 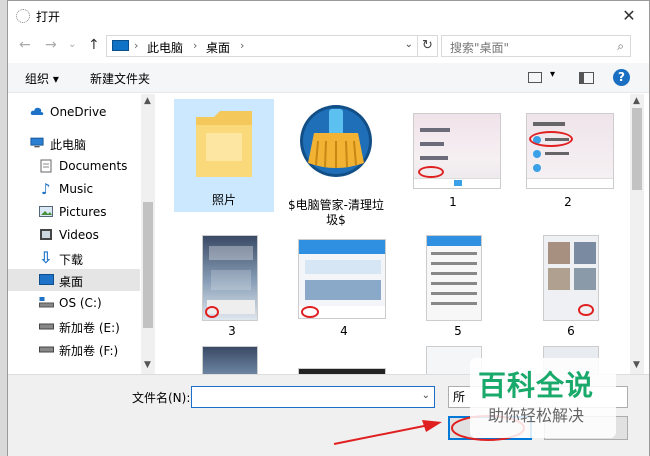 I want to click on pictures-icon, so click(x=46, y=211).